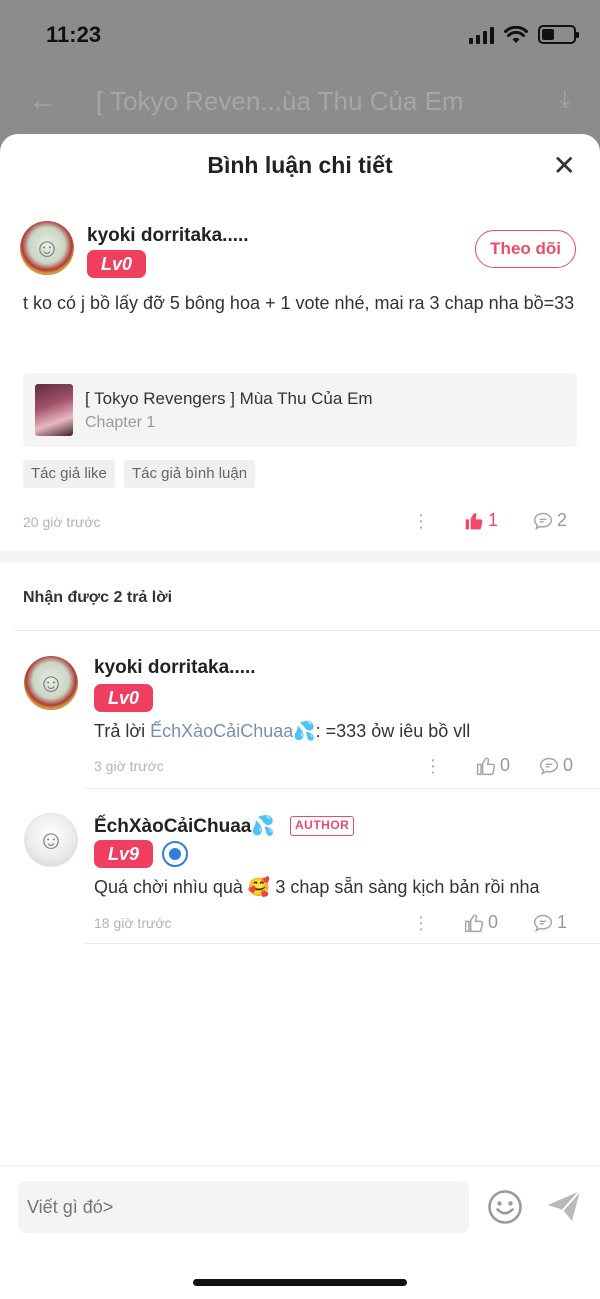  What do you see at coordinates (184, 826) in the screenshot?
I see `reply-username: ẾchXàoCảiChuaa💦` at bounding box center [184, 826].